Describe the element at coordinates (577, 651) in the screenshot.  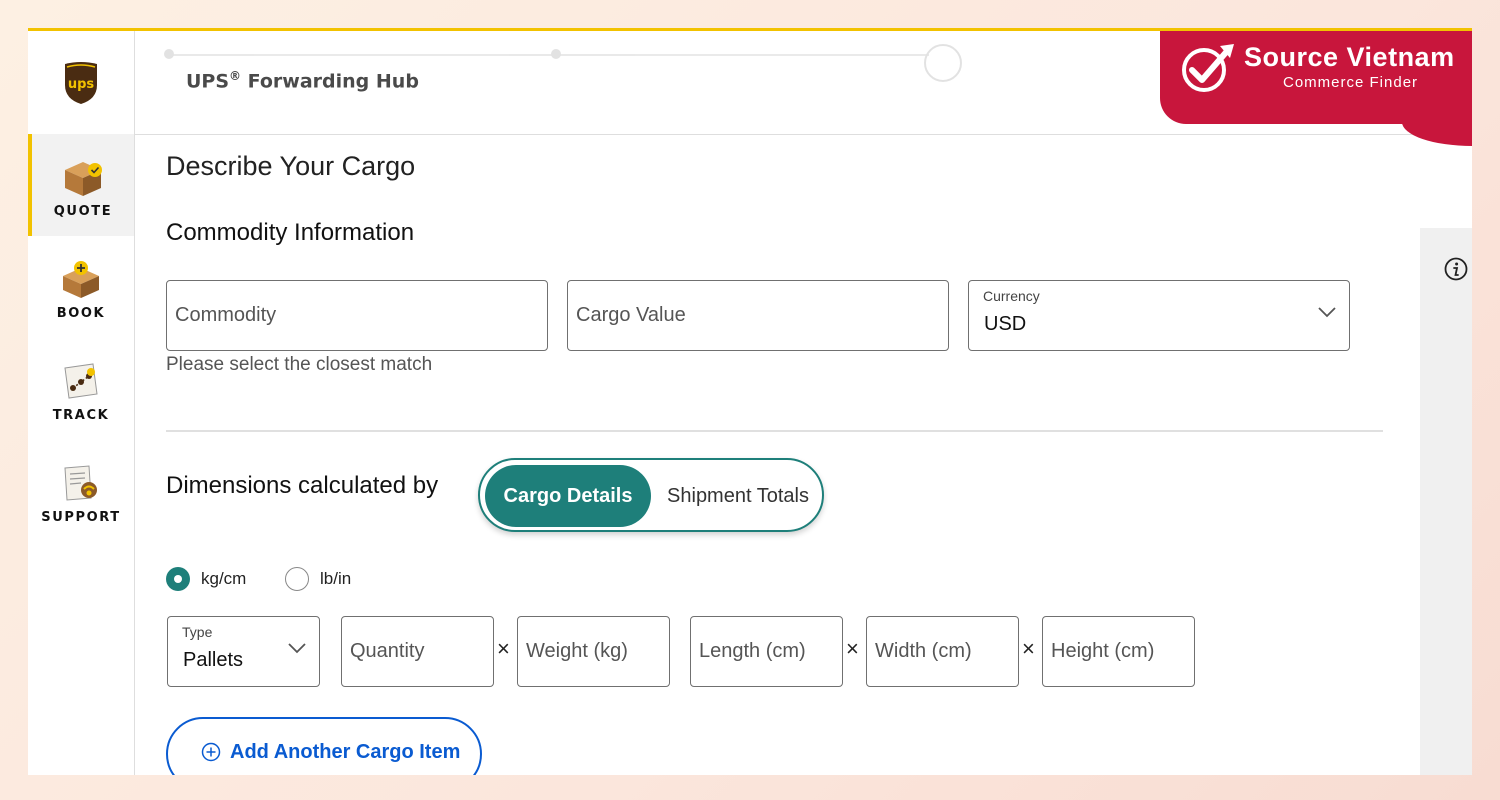
I see `weight-placeholder: Weight (kg)` at that location.